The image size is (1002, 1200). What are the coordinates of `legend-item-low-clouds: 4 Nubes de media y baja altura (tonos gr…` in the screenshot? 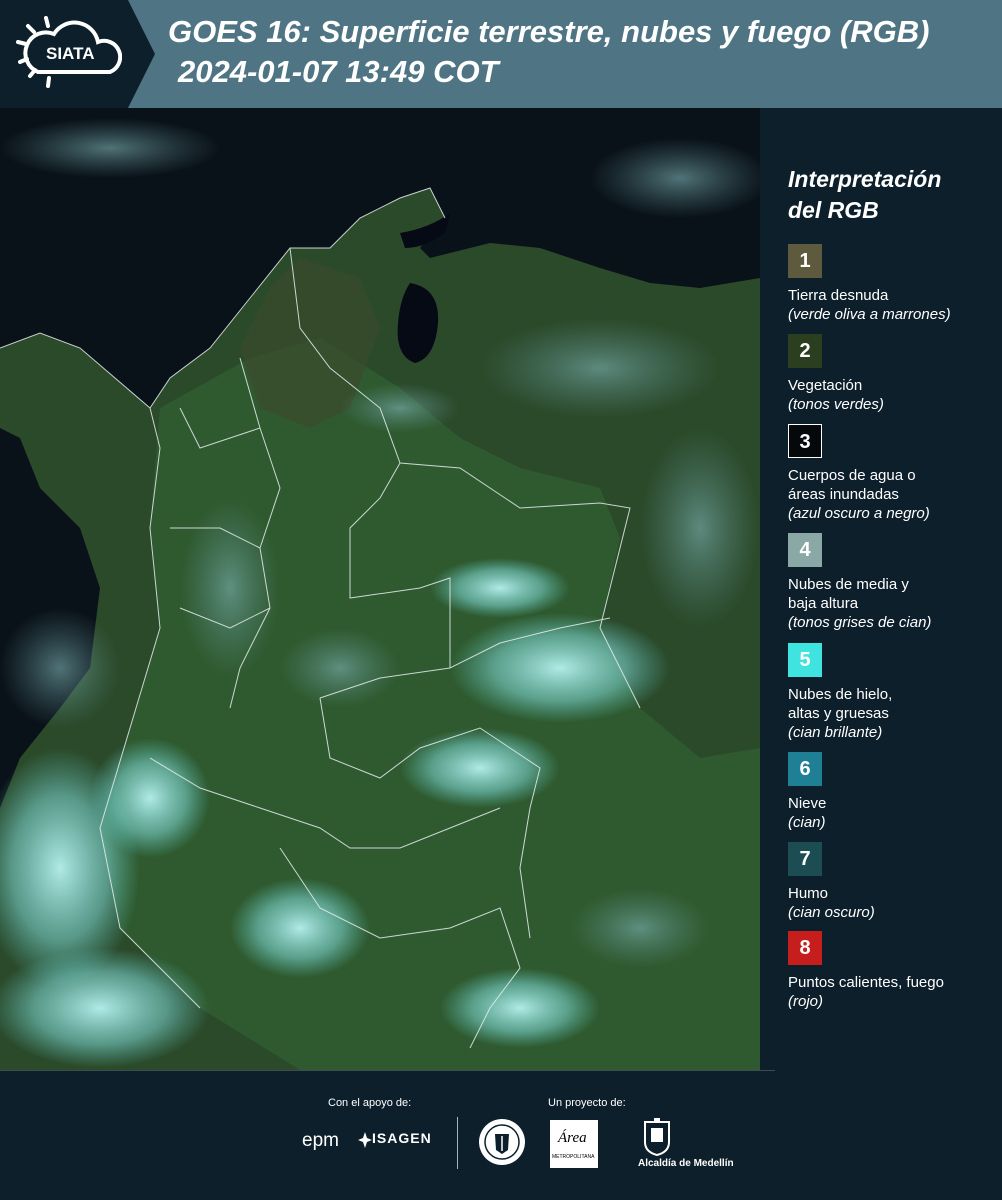 It's located at (859, 582).